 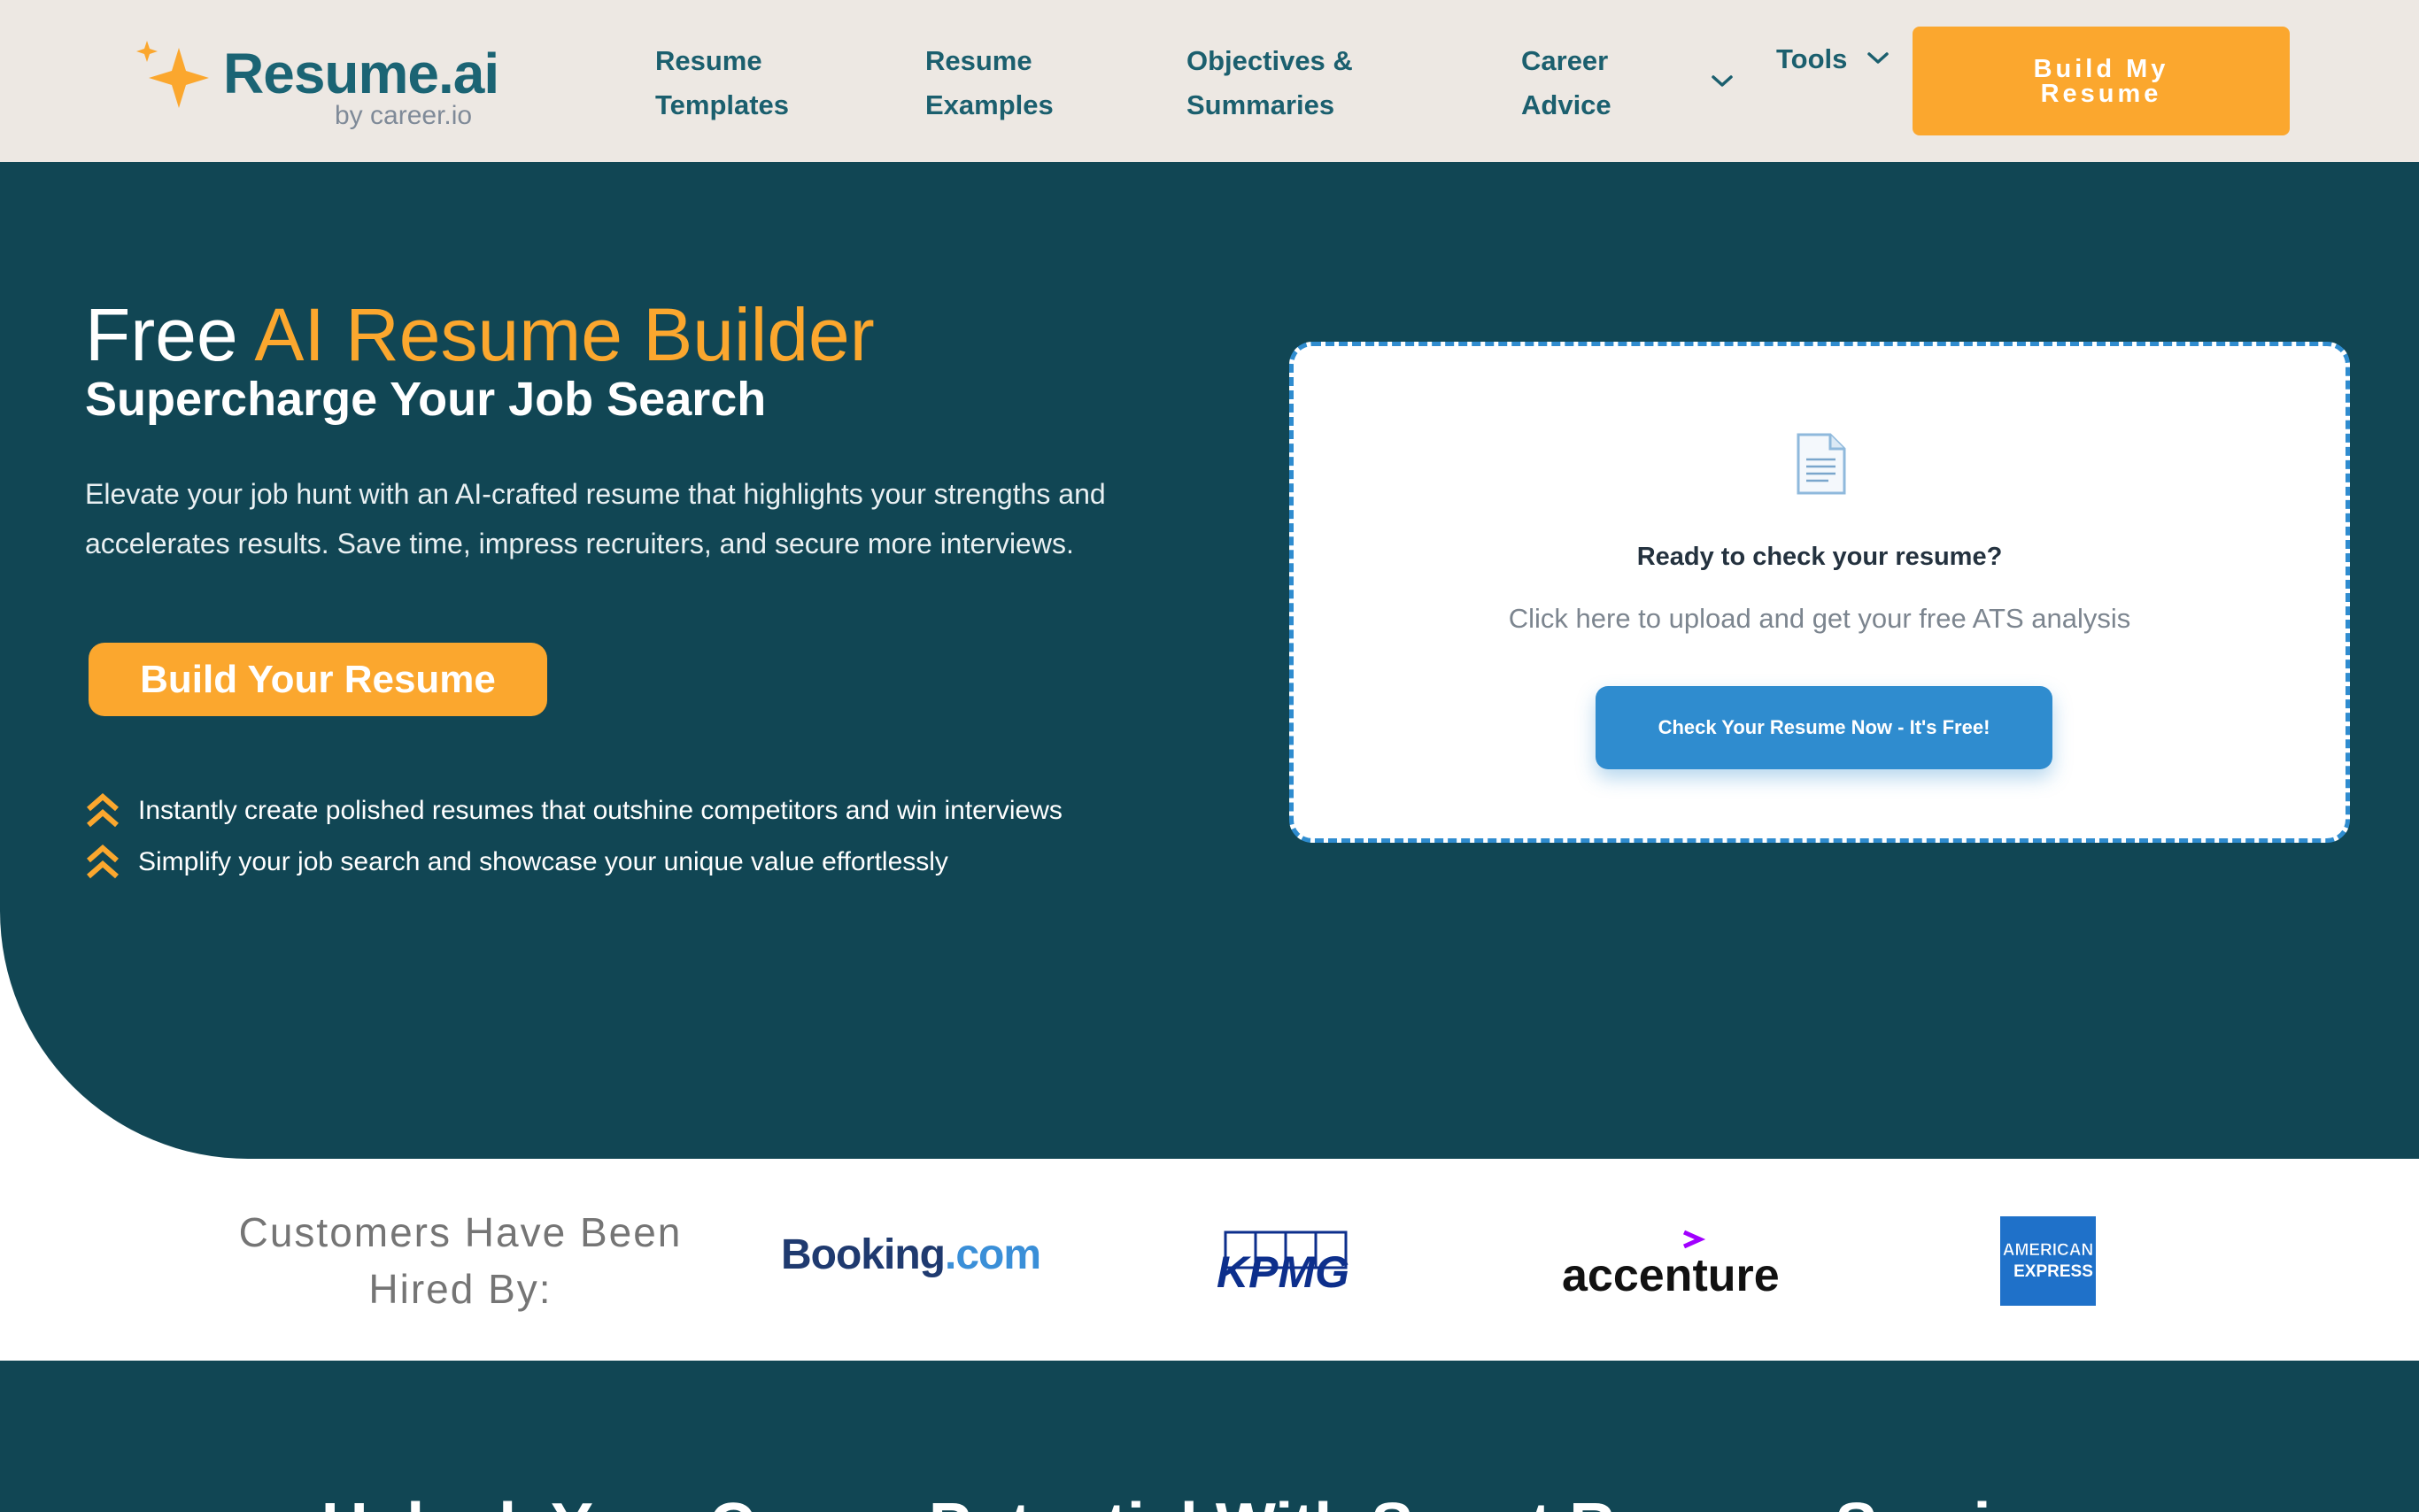 What do you see at coordinates (2053, 1271) in the screenshot?
I see `svg-text: EXPRESS` at bounding box center [2053, 1271].